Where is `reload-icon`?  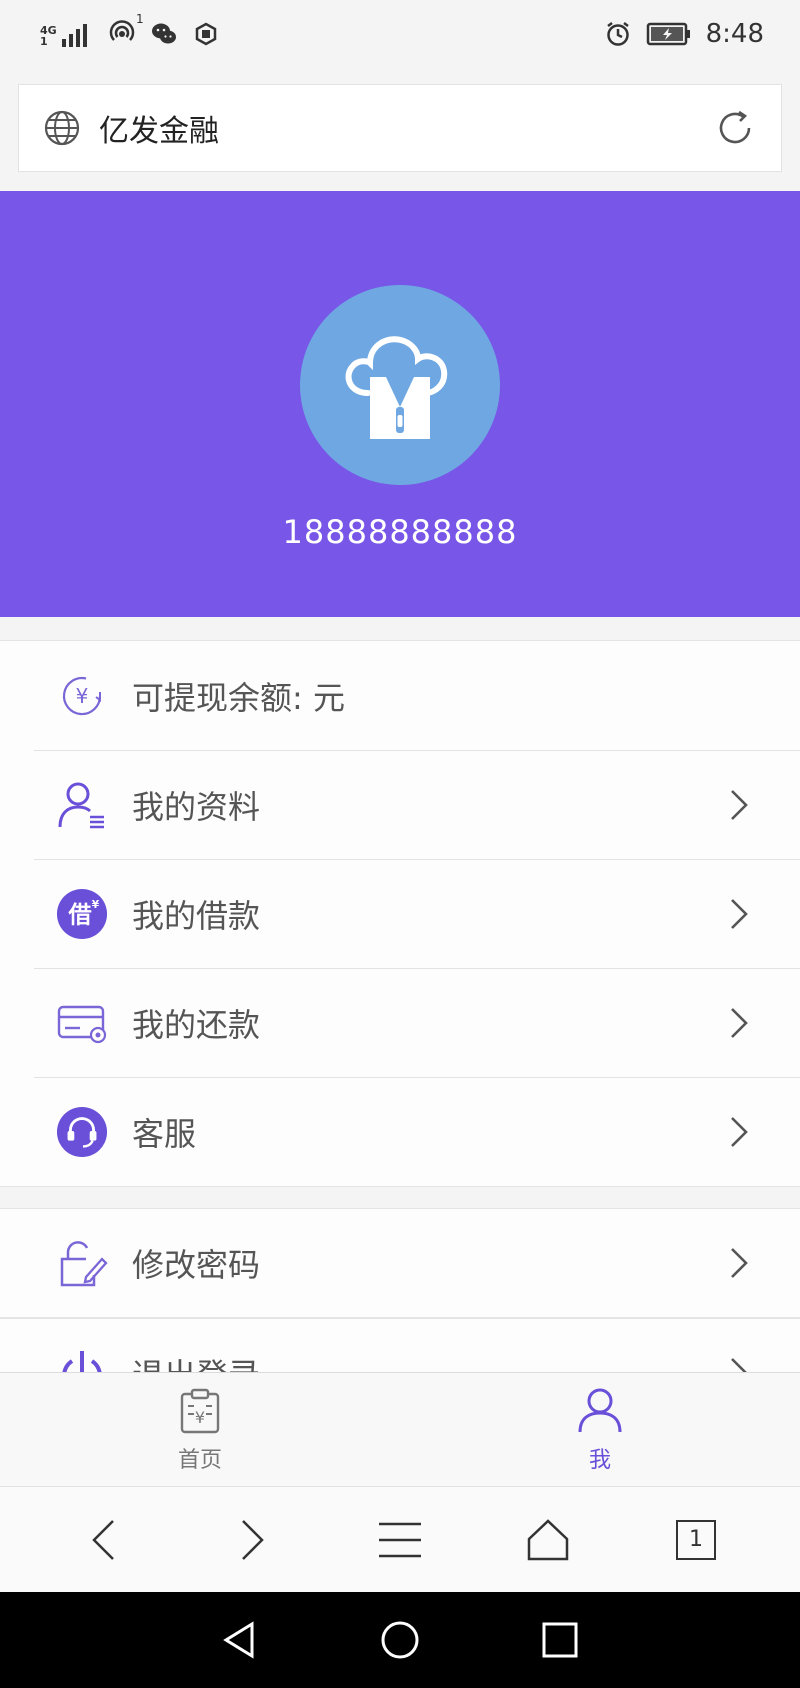 reload-icon is located at coordinates (735, 128).